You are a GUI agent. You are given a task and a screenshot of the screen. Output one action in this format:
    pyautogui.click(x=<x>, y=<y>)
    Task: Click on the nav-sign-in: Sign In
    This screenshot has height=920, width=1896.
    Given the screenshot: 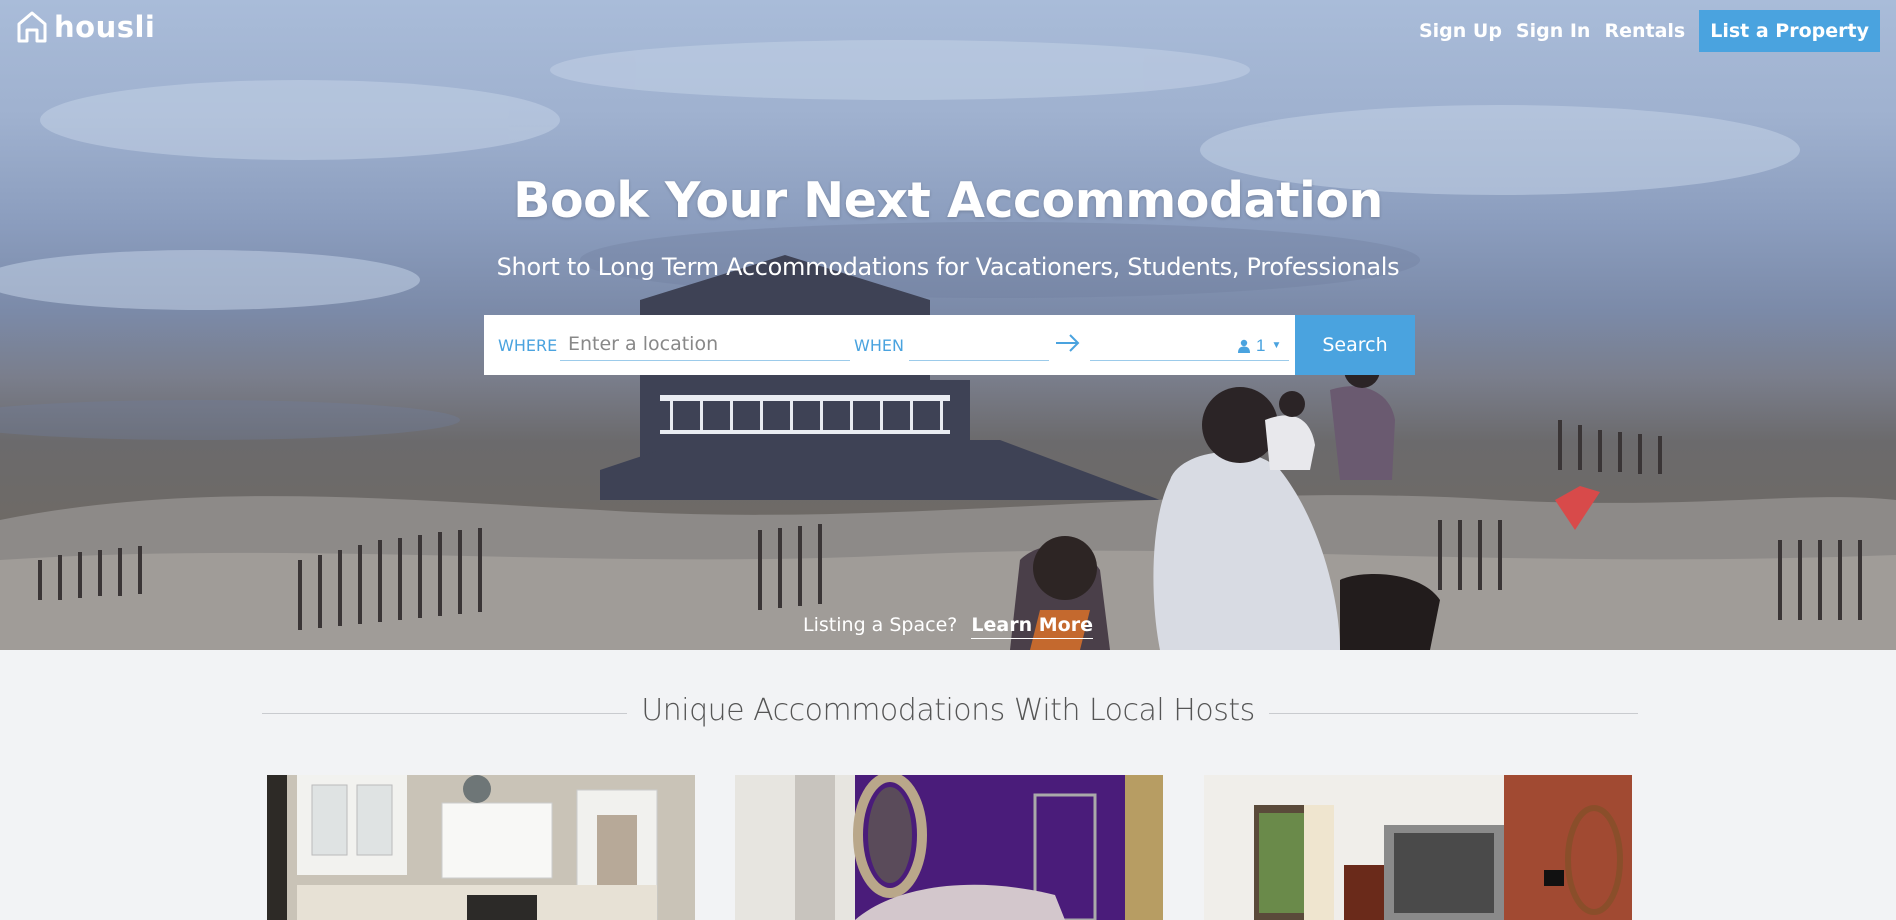 What is the action you would take?
    pyautogui.click(x=1553, y=31)
    